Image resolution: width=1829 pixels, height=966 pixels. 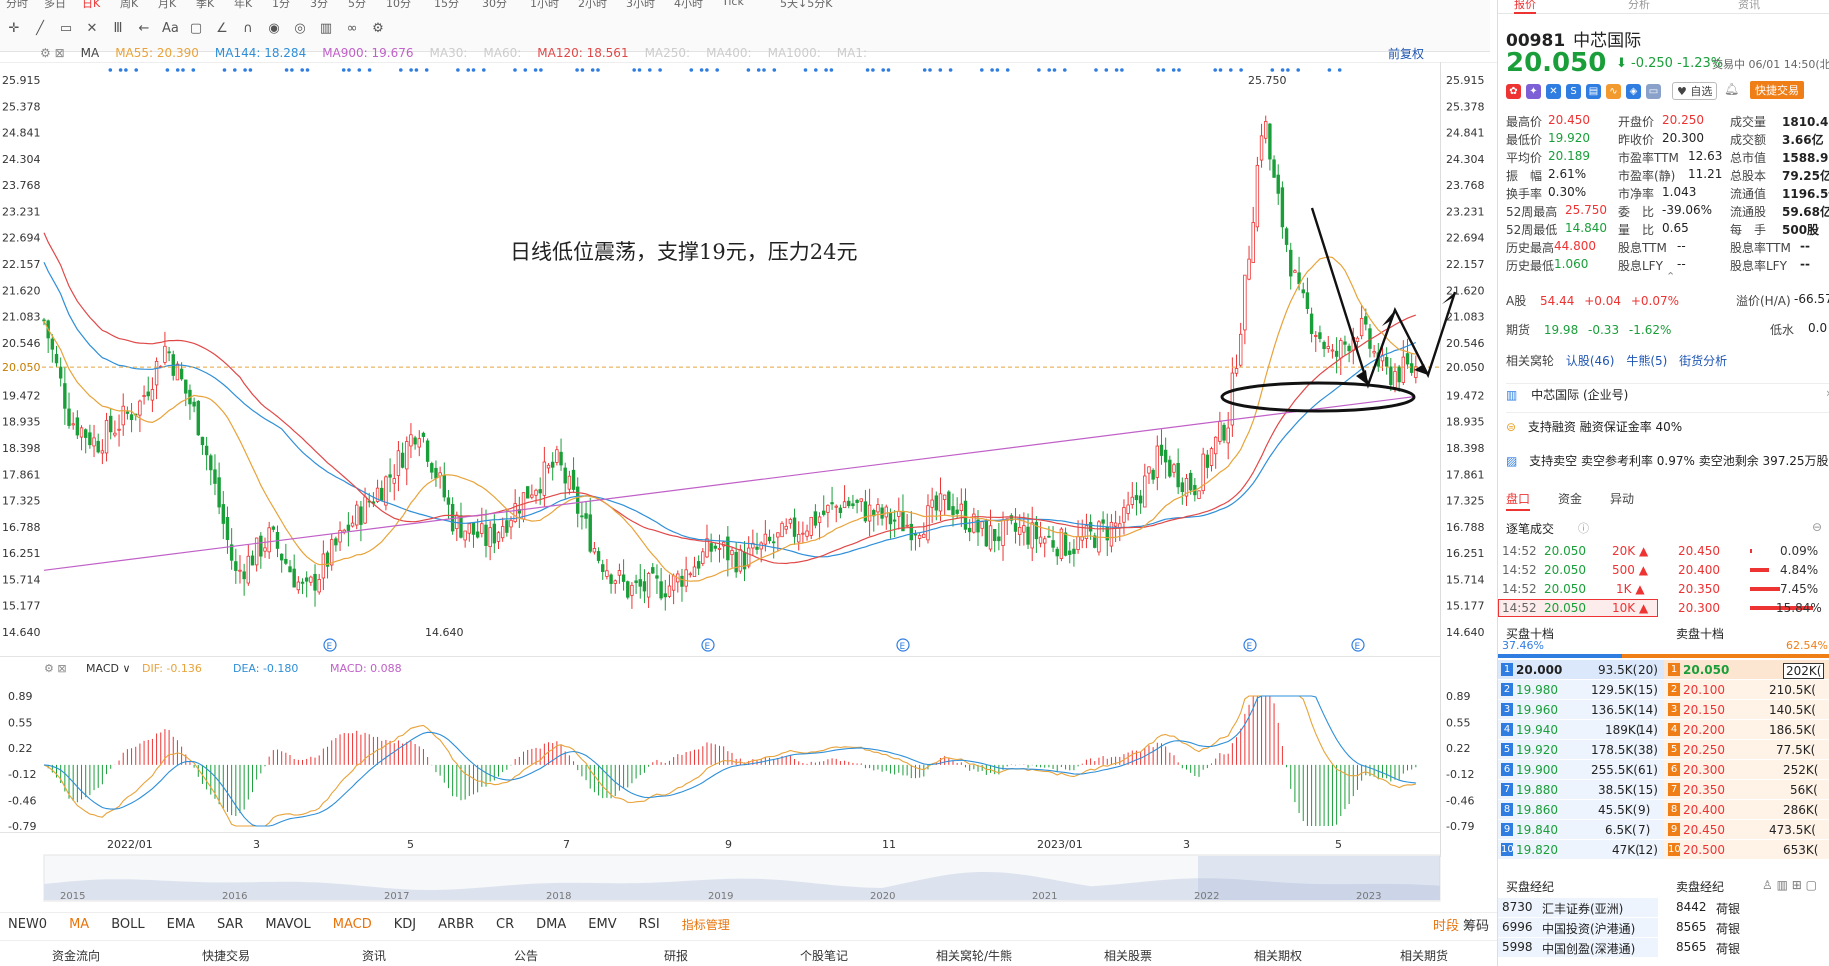 I want to click on bottom-tab: 资讯, so click(x=374, y=955).